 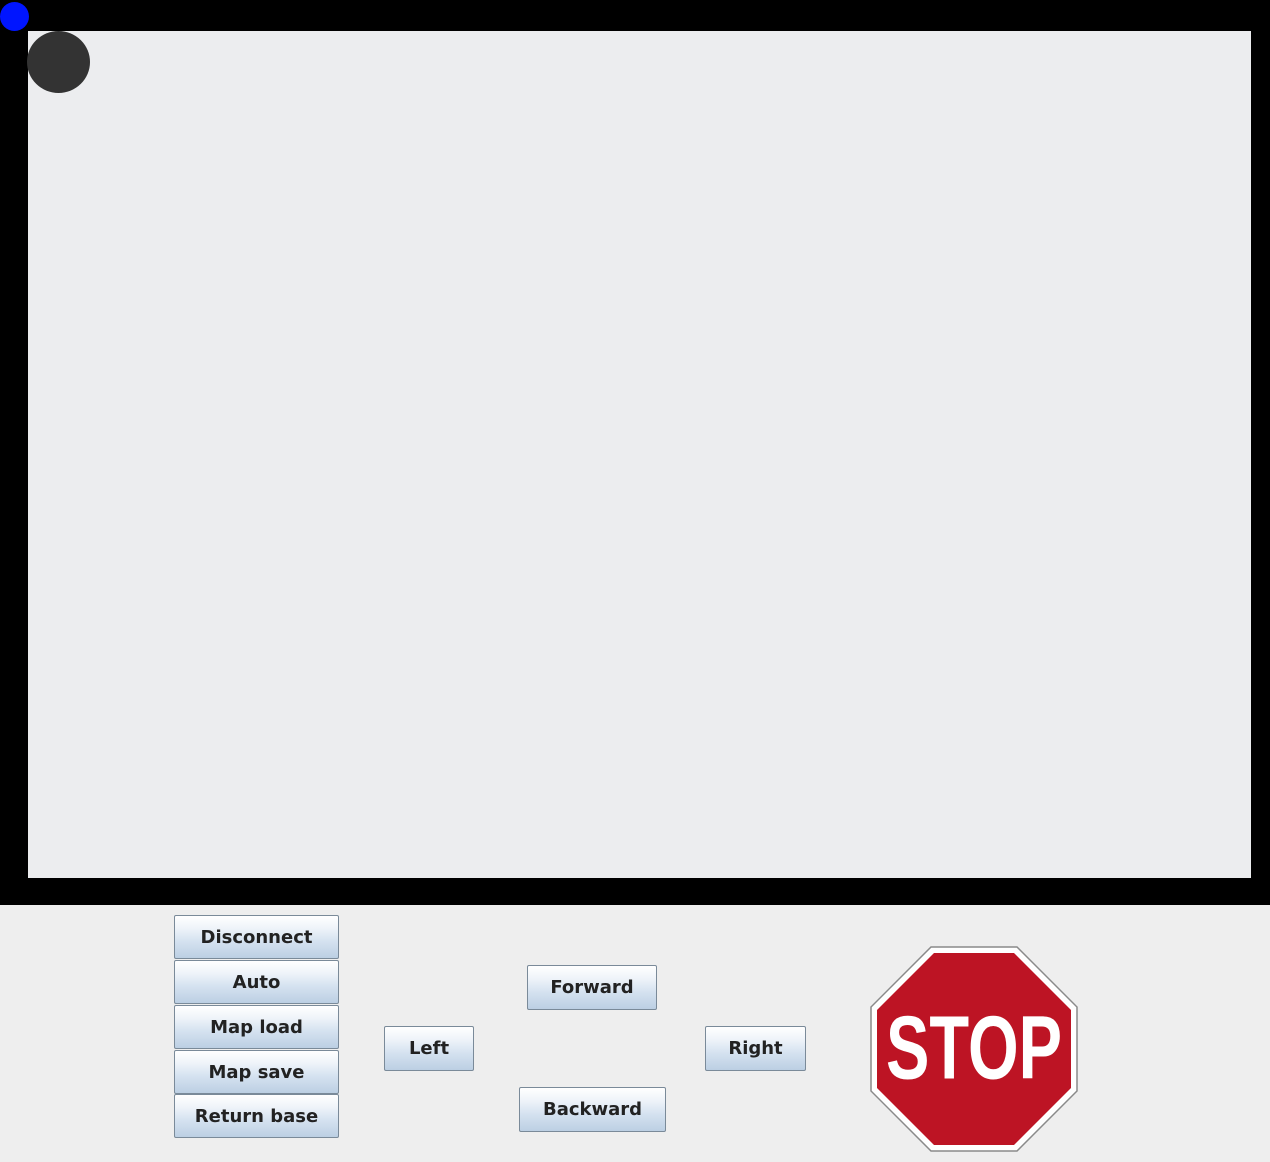 I want to click on map-load-button: Map load, so click(x=256, y=1027).